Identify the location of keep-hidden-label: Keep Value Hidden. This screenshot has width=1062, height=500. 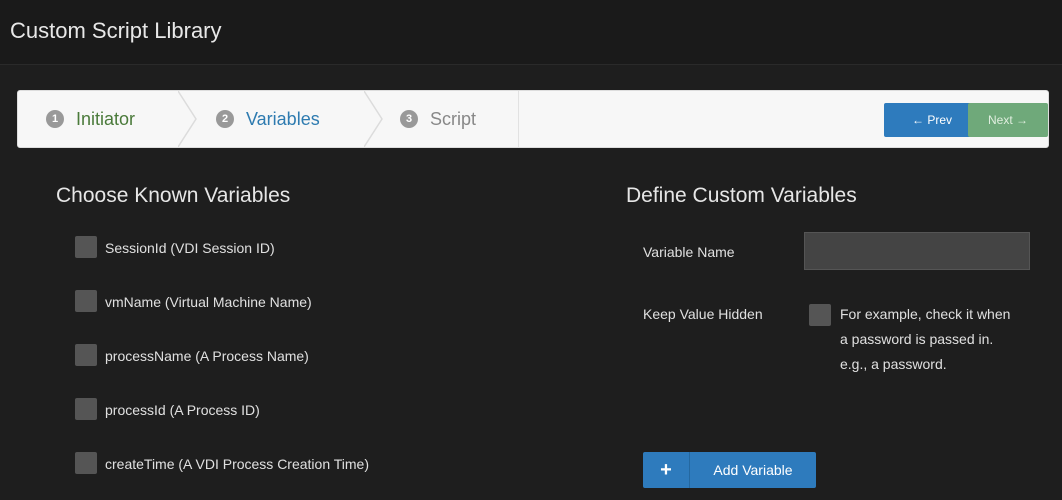
(703, 314).